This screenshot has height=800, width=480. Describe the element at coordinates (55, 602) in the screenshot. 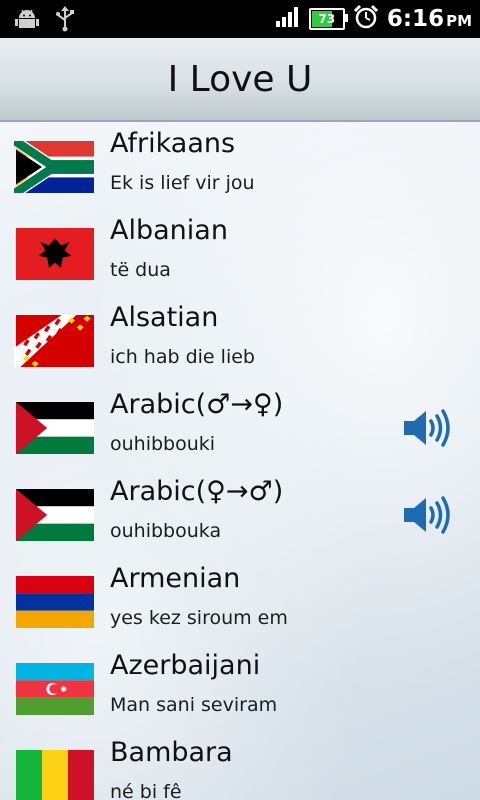

I see `armenia-flag-icon` at that location.